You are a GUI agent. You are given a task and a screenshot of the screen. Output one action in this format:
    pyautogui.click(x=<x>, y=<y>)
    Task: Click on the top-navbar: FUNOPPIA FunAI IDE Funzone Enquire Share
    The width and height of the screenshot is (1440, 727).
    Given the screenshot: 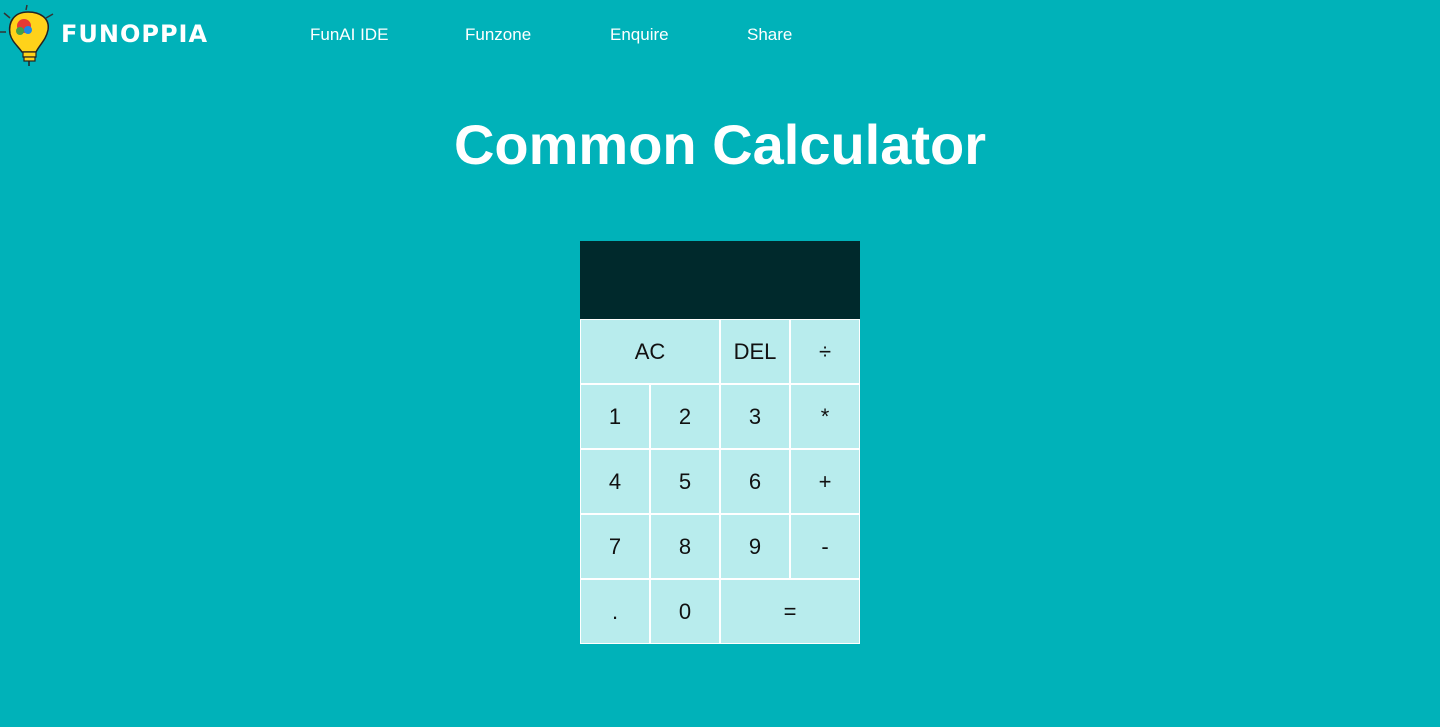 What is the action you would take?
    pyautogui.click(x=720, y=35)
    